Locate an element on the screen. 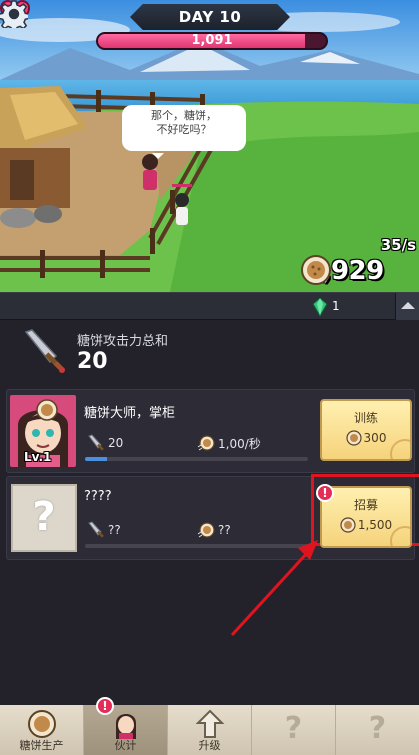  day-label: DAY 10 is located at coordinates (210, 17).